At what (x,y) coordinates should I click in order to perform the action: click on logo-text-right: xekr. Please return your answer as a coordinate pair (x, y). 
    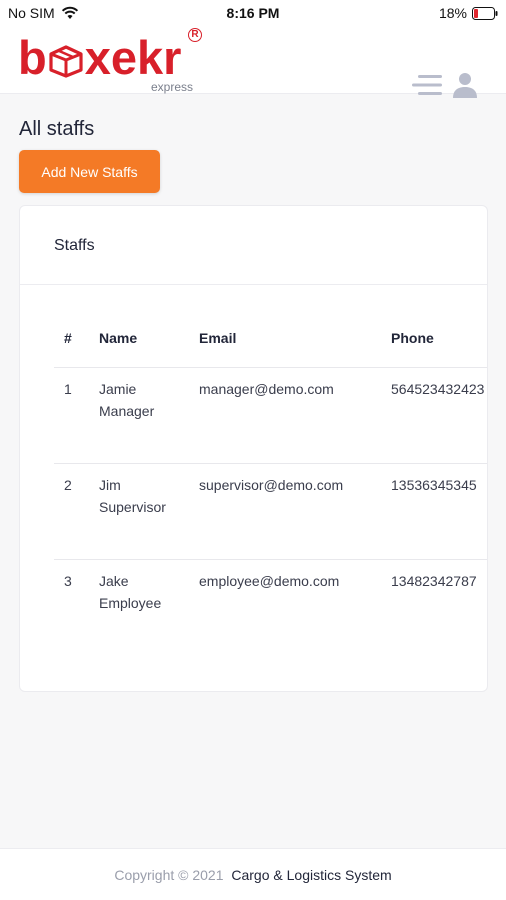
    Looking at the image, I should click on (133, 57).